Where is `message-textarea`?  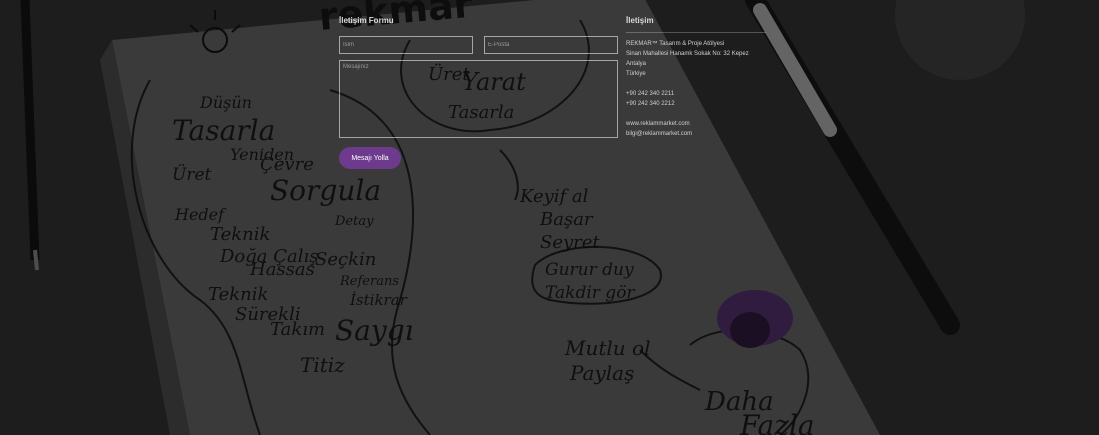
message-textarea is located at coordinates (478, 99).